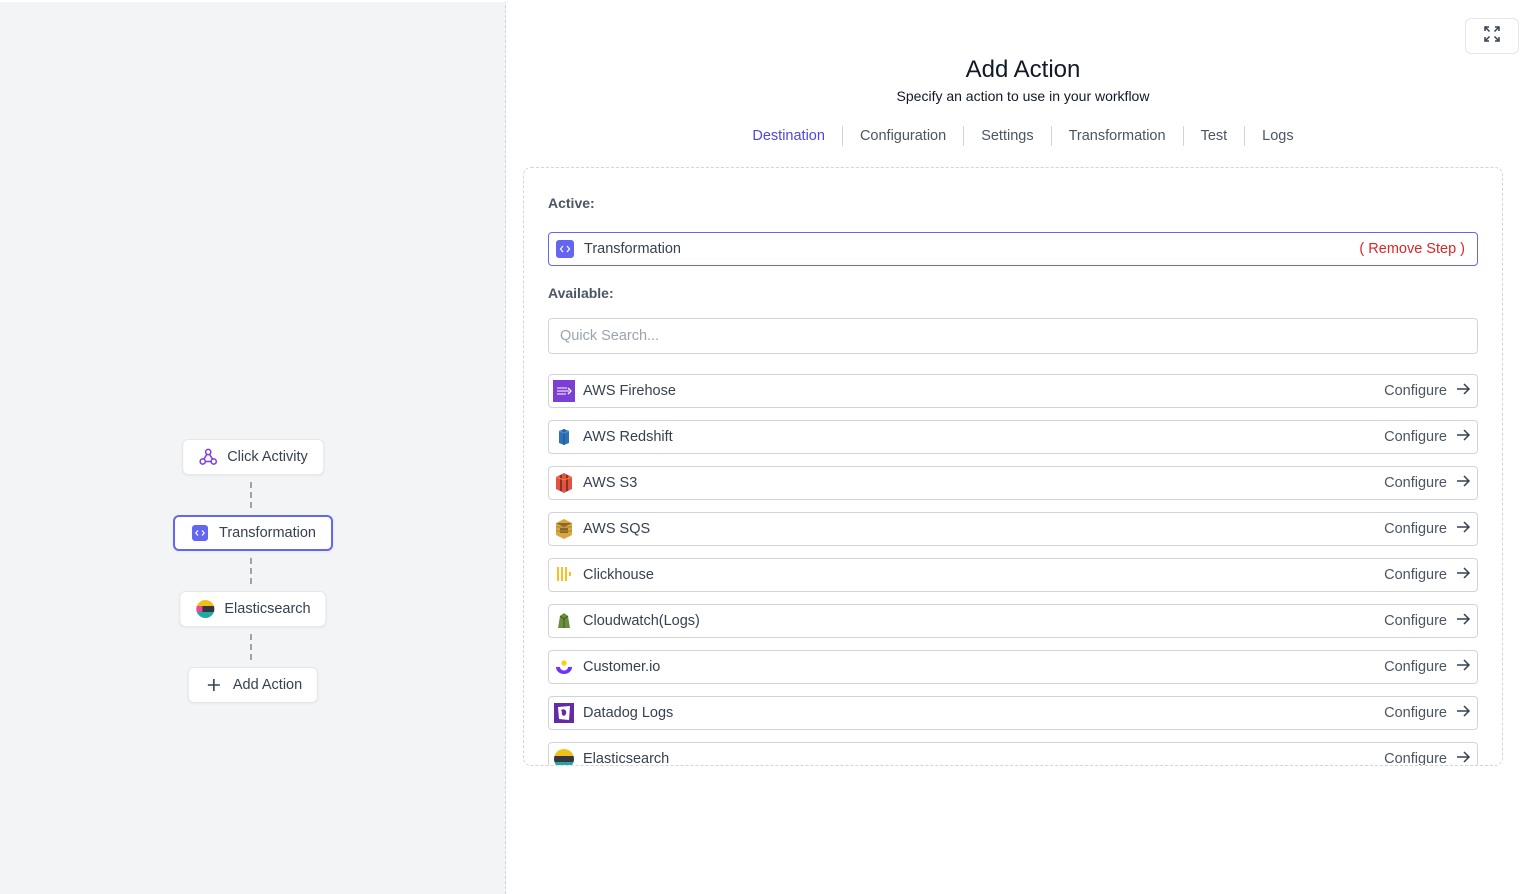  Describe the element at coordinates (632, 249) in the screenshot. I see `active-step-name: Transformation` at that location.